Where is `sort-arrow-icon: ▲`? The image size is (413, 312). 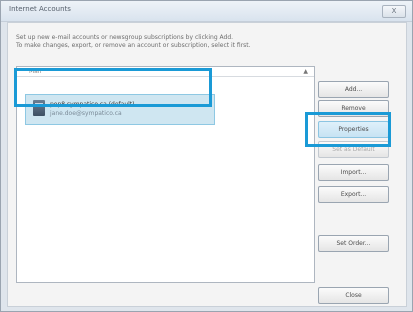 sort-arrow-icon: ▲ is located at coordinates (305, 71).